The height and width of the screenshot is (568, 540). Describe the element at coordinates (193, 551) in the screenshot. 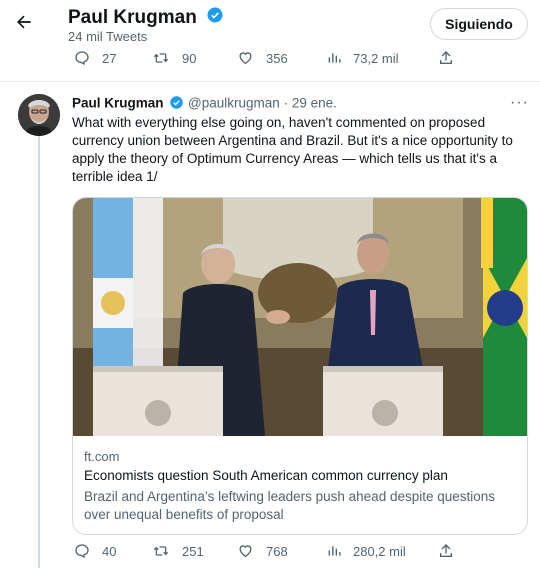

I see `retweet-count: 251` at that location.